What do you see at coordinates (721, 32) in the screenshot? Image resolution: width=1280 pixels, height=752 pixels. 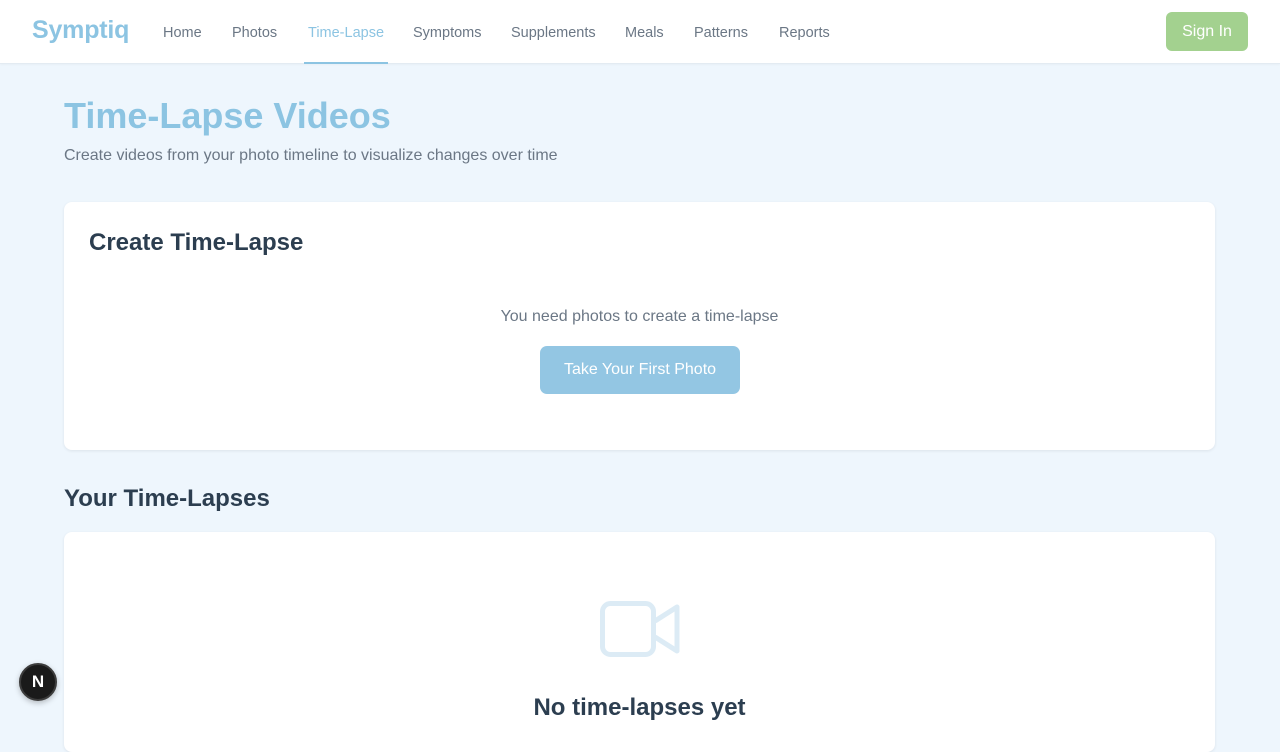 I see `nav-item-patterns: Patterns` at bounding box center [721, 32].